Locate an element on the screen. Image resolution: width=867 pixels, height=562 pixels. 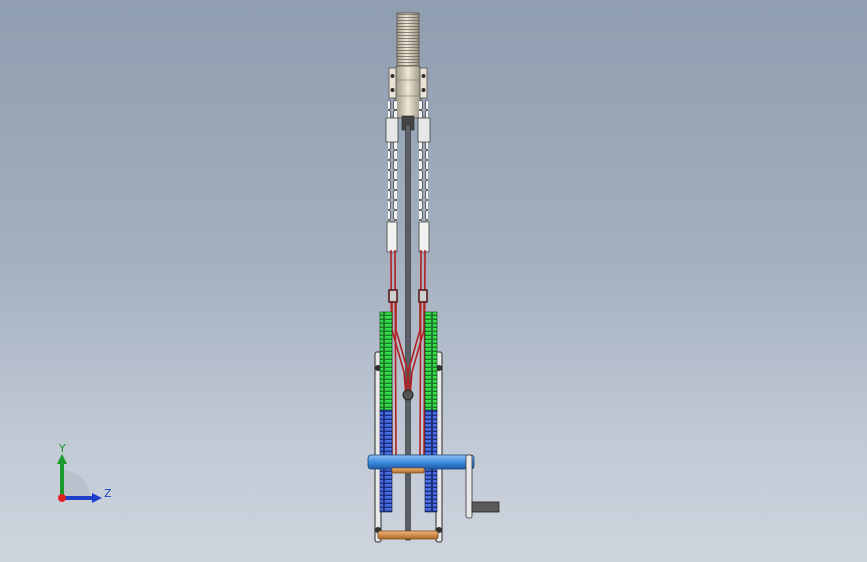
left-chain is located at coordinates (392, 176).